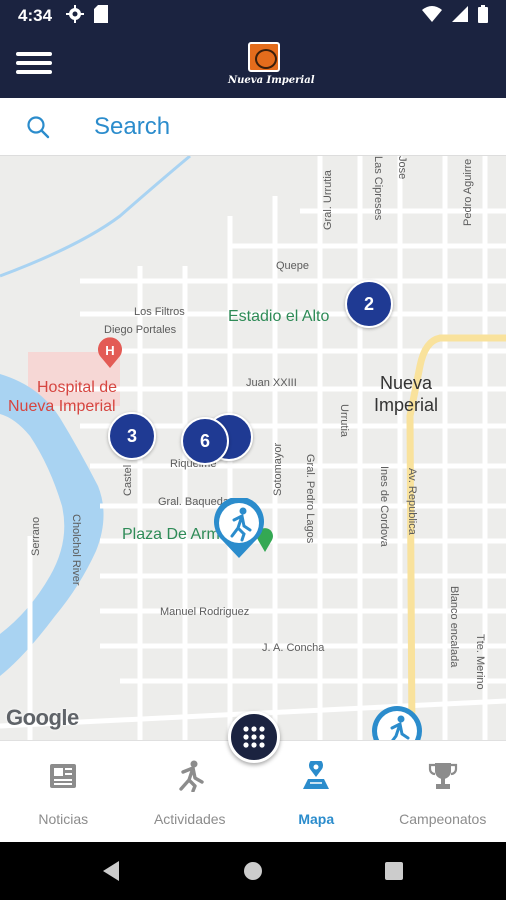 The height and width of the screenshot is (900, 506). Describe the element at coordinates (460, 16) in the screenshot. I see `signal-icon` at that location.